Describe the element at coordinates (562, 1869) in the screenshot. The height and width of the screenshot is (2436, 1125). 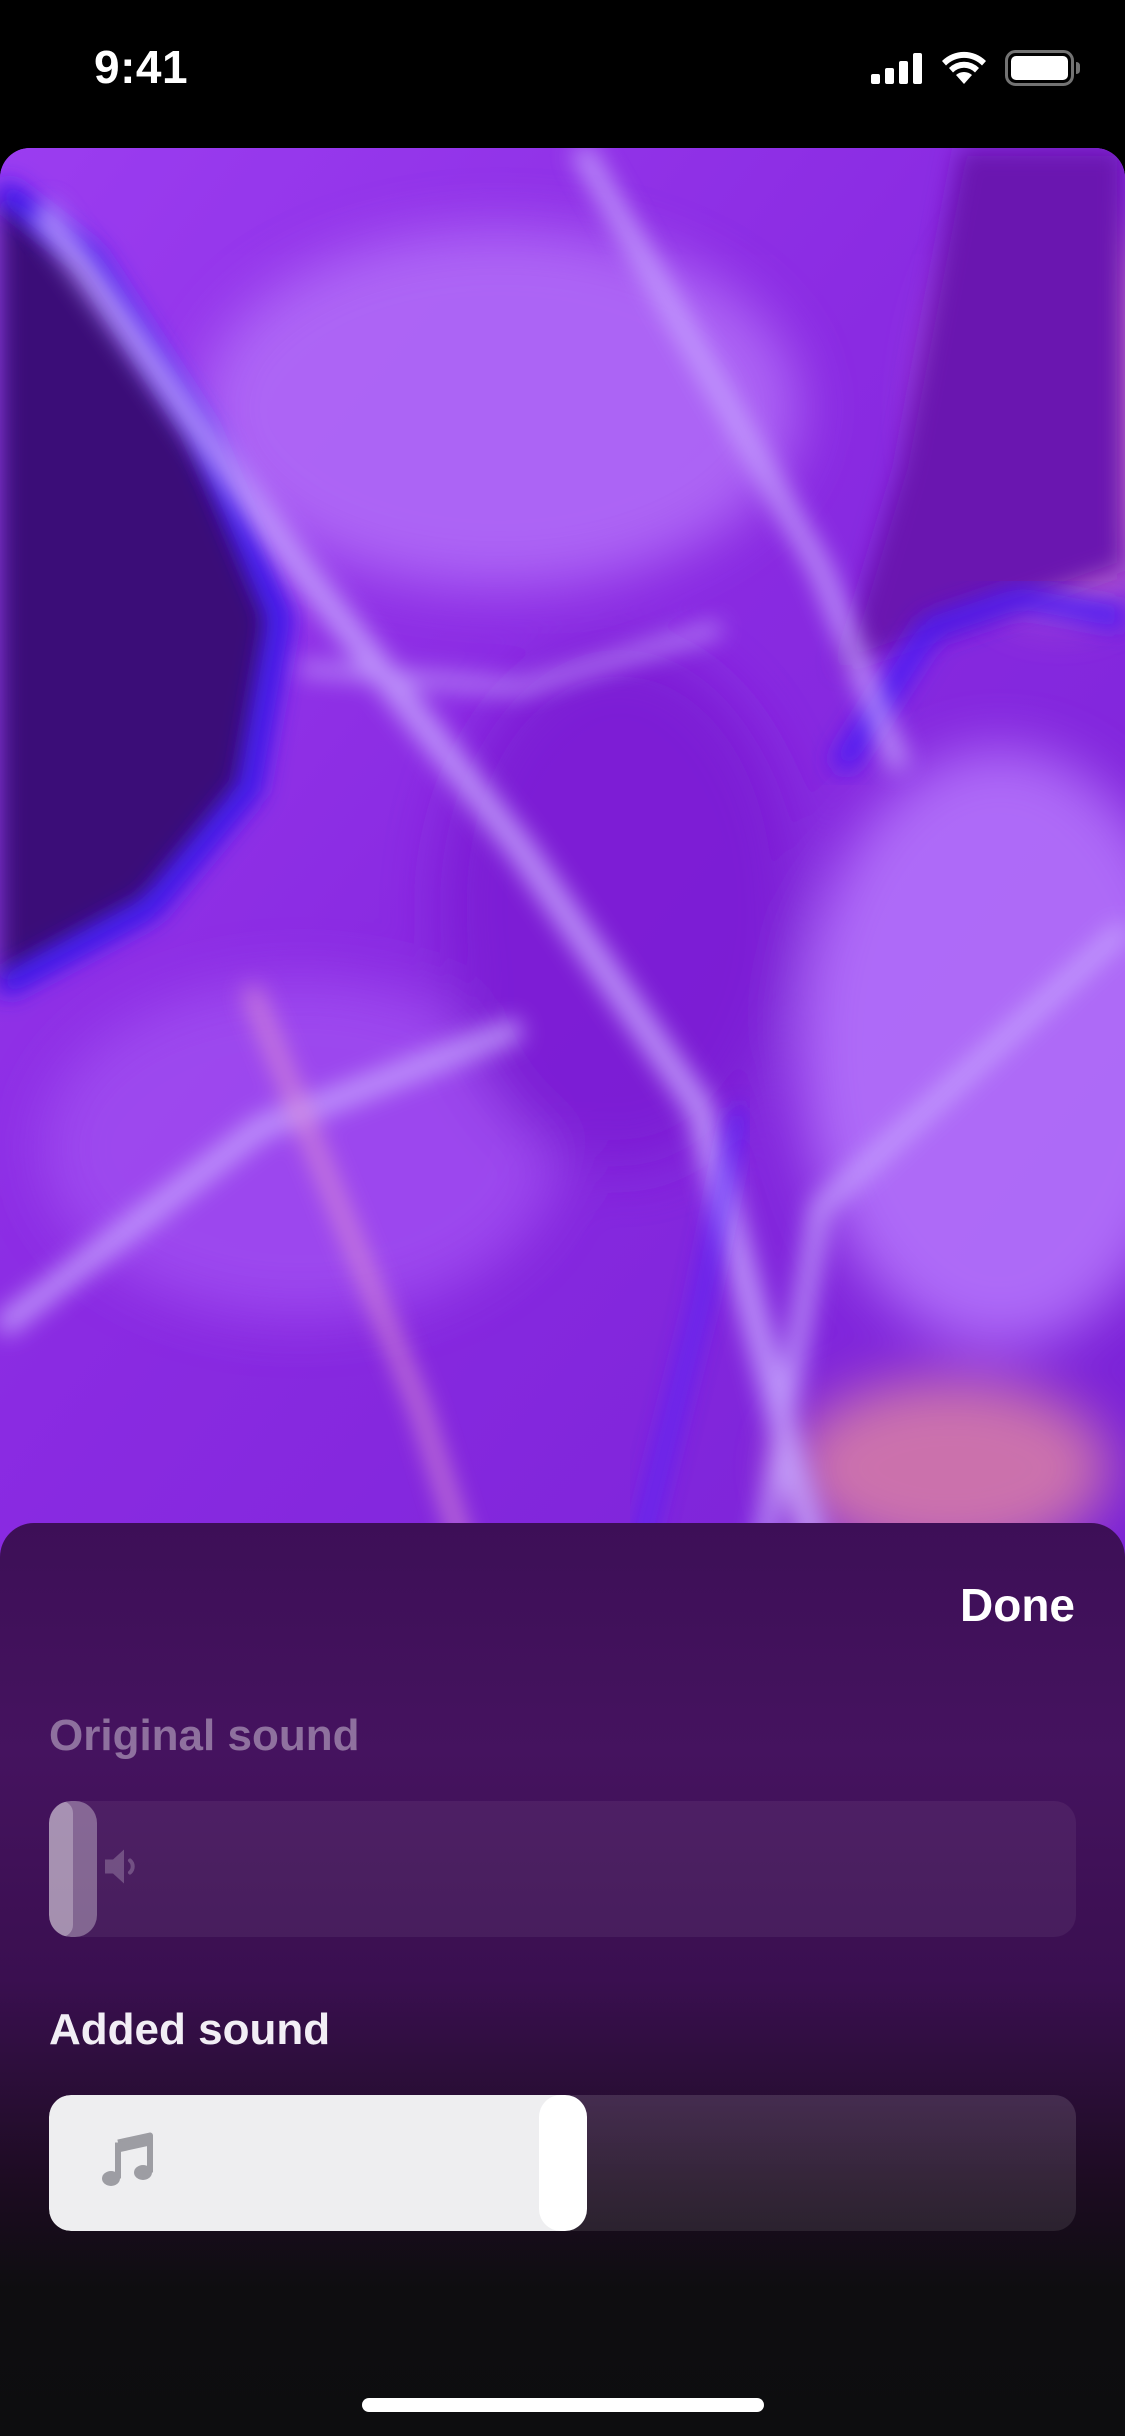
I see `original-sound-slider` at that location.